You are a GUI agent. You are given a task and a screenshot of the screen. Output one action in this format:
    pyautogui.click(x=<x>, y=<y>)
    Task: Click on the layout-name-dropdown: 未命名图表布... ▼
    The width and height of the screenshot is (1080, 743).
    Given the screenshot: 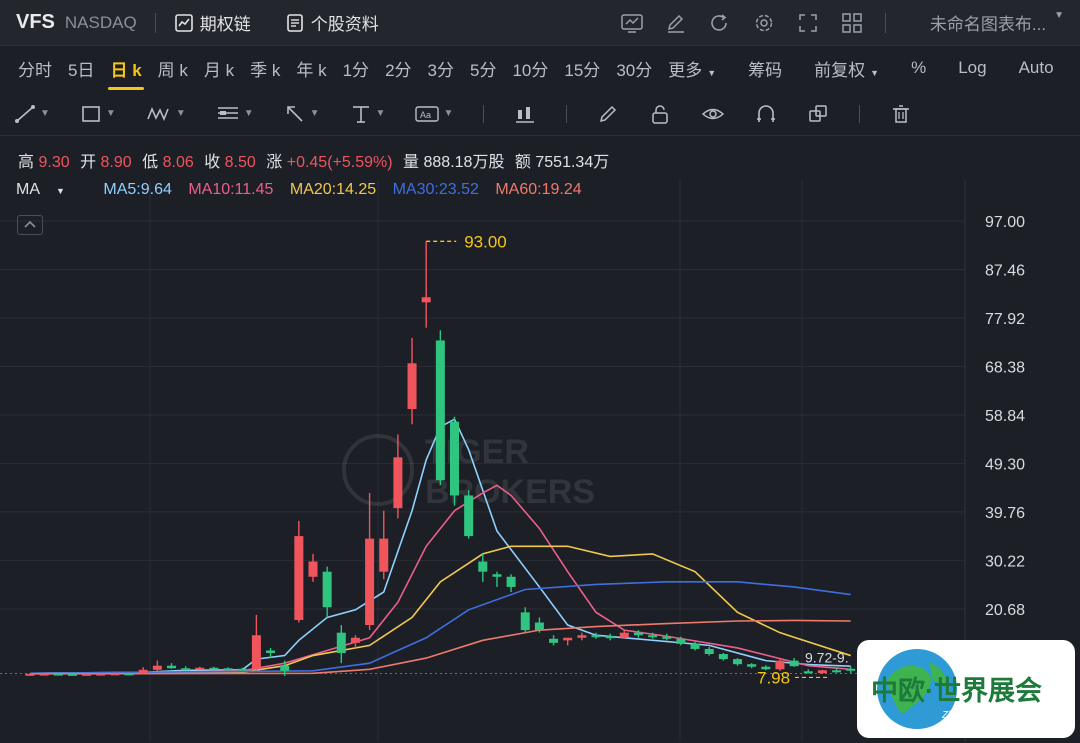 What is the action you would take?
    pyautogui.click(x=986, y=22)
    